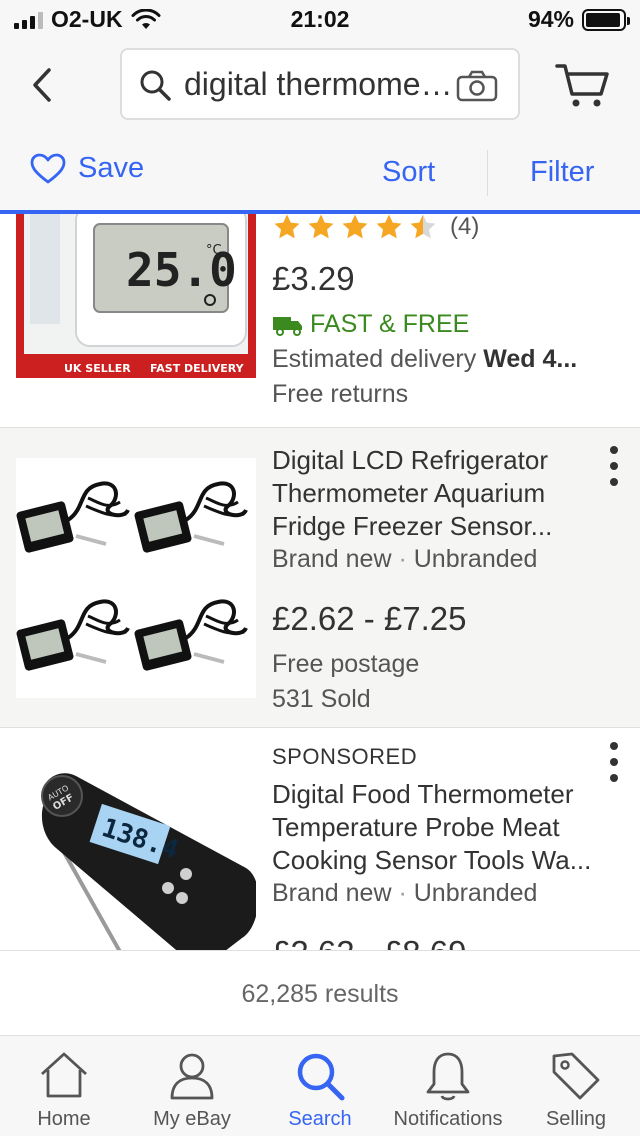  I want to click on fast-delivery-badge: FAST DELIVERY, so click(197, 368).